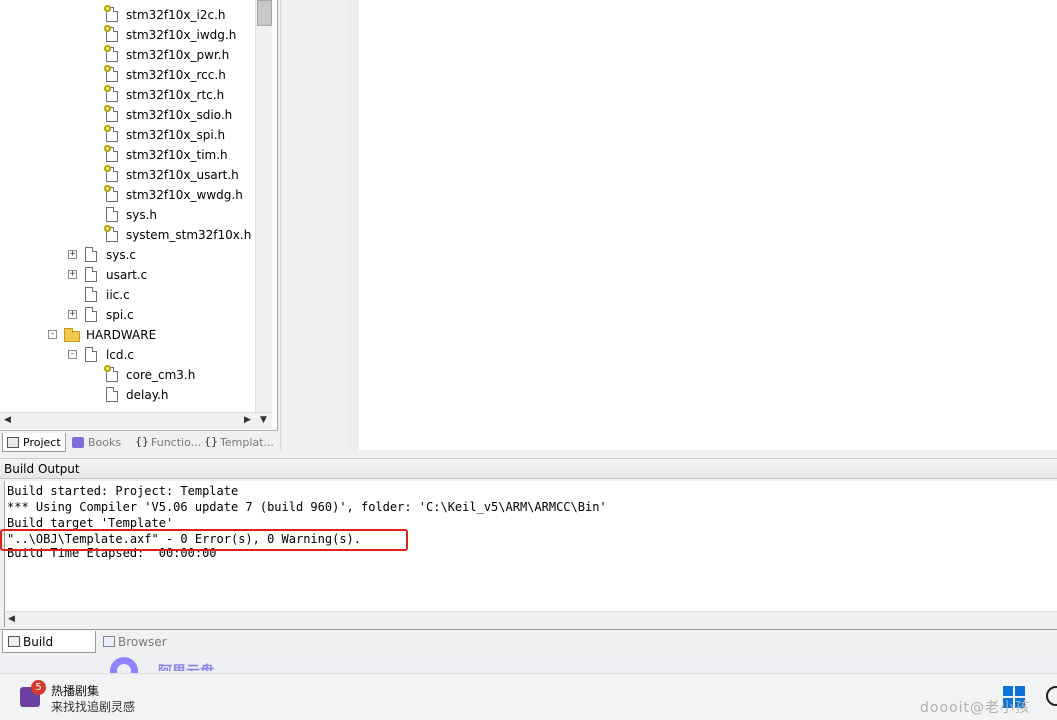 The image size is (1057, 720). Describe the element at coordinates (161, 375) in the screenshot. I see `tree-item-label: core_cm3.h` at that location.